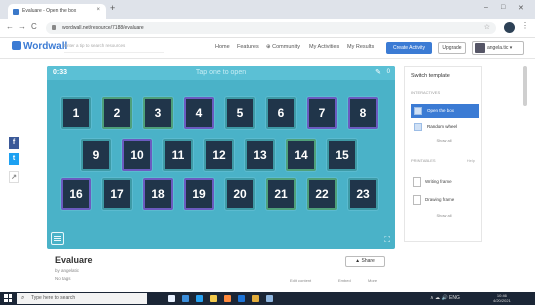 This screenshot has width=535, height=305. What do you see at coordinates (445, 182) in the screenshot?
I see `printable-writing-frame: Writing frame` at bounding box center [445, 182].